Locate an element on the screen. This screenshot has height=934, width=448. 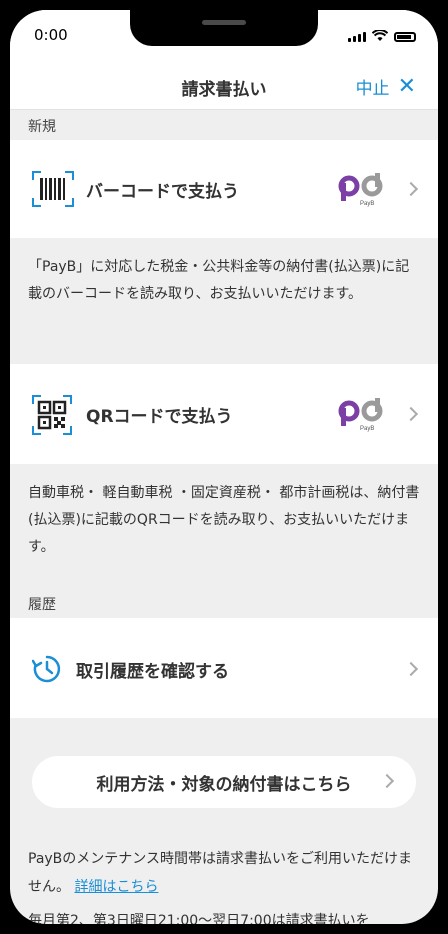
usage-info-label: 利用方法・対象の納付書はこちら is located at coordinates (224, 785).